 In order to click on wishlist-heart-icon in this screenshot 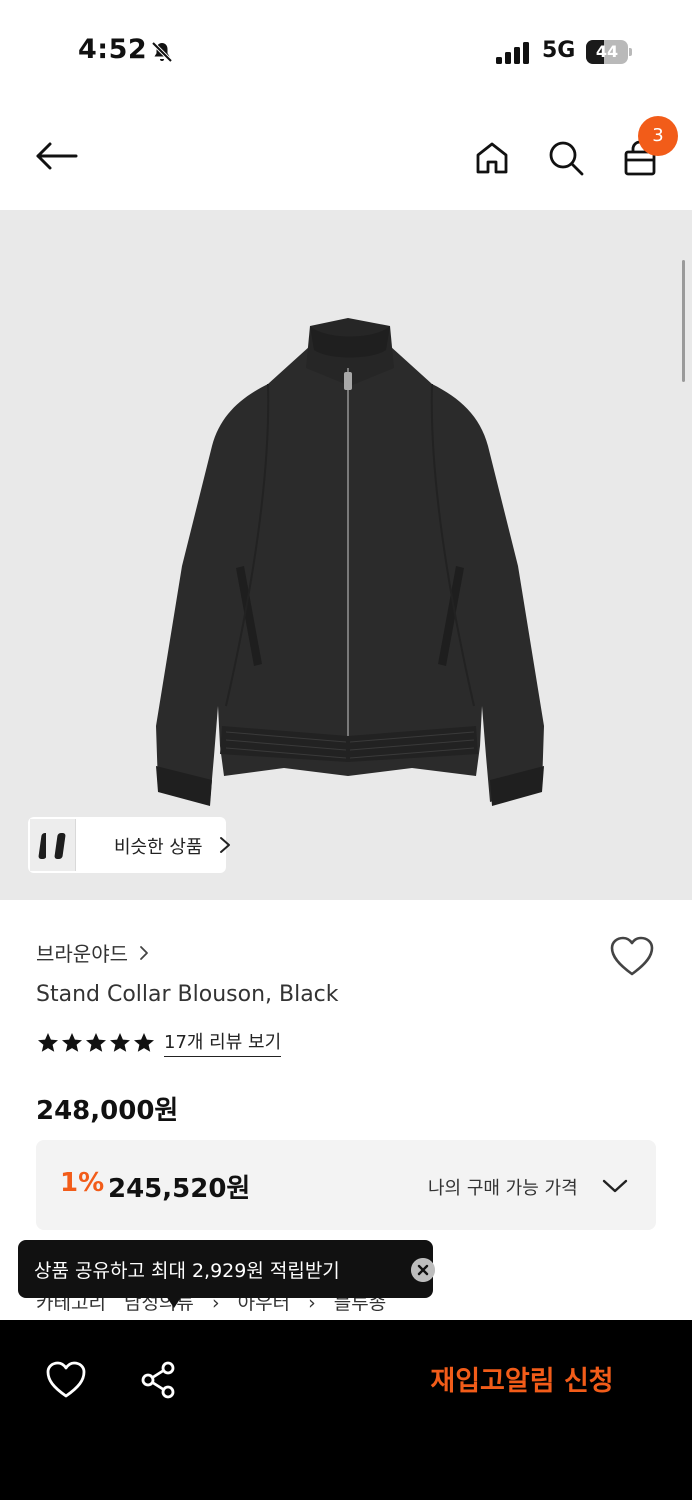, I will do `click(632, 956)`.